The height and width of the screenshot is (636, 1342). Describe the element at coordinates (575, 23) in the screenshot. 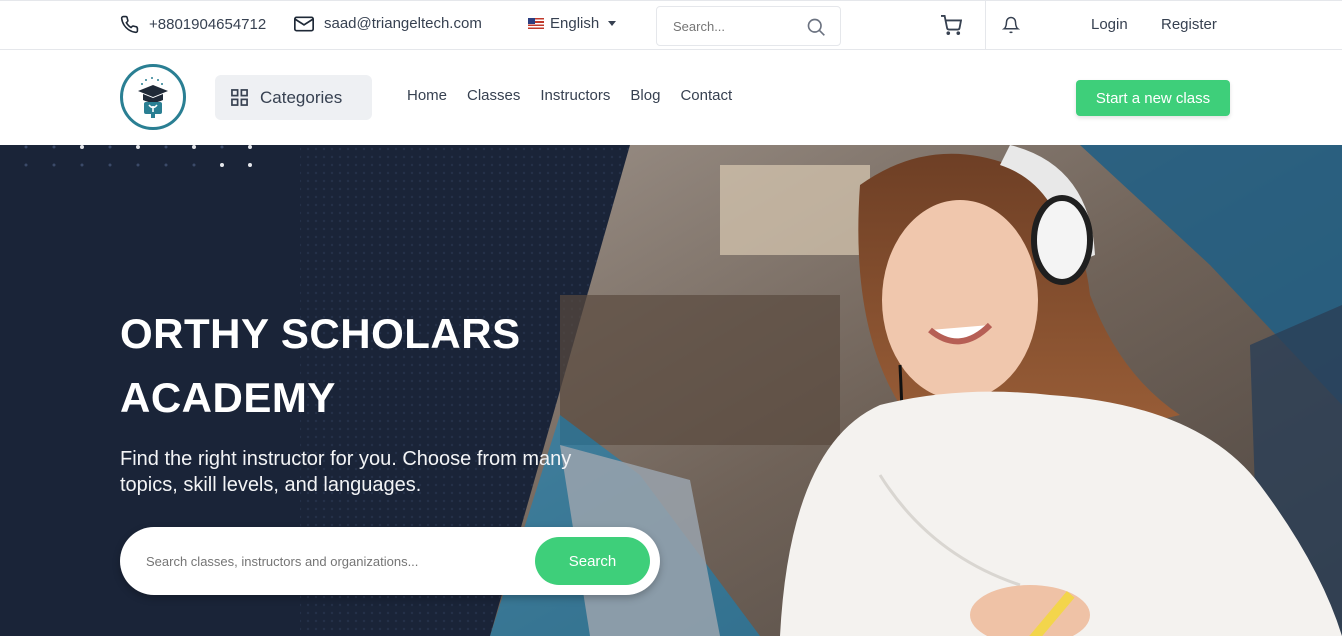

I see `language-label: English` at that location.